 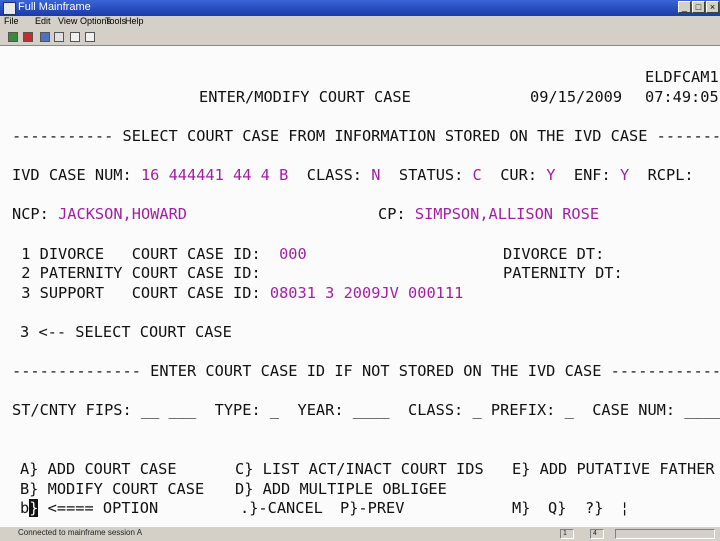 I want to click on option-input: b, so click(x=24, y=508).